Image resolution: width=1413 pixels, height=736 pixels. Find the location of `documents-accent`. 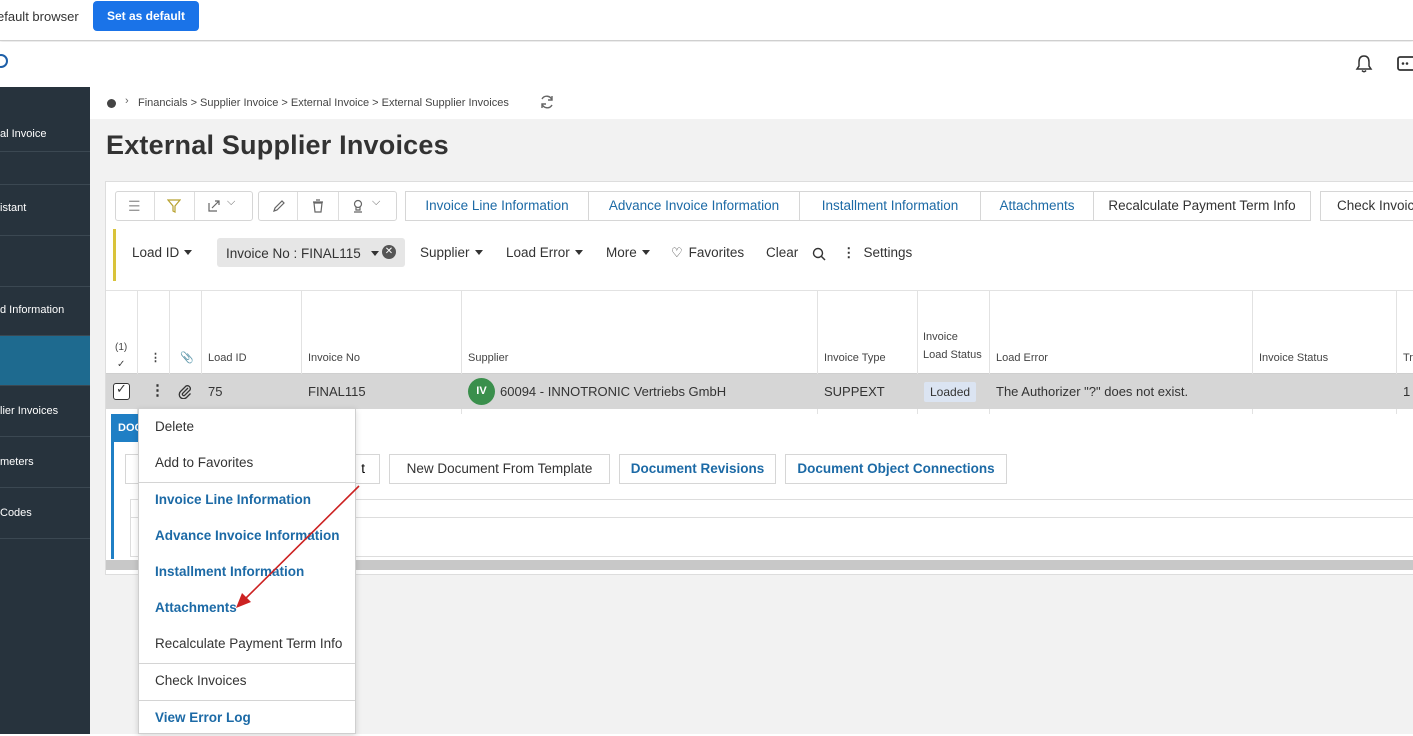

documents-accent is located at coordinates (112, 500).